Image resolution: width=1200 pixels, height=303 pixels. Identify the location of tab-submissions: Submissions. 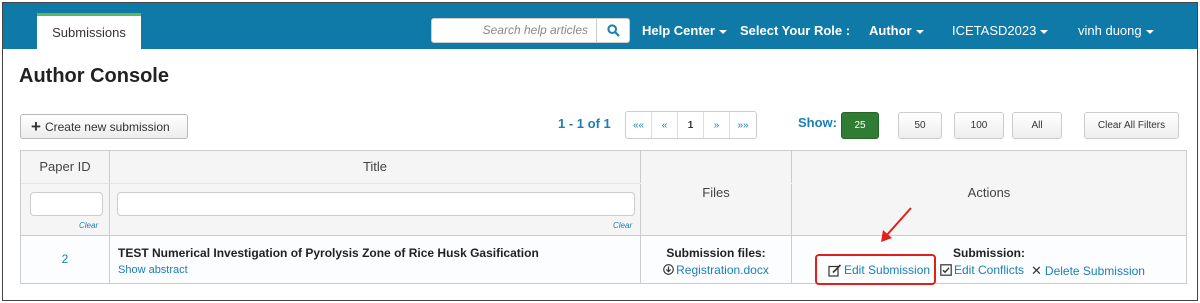
(89, 31).